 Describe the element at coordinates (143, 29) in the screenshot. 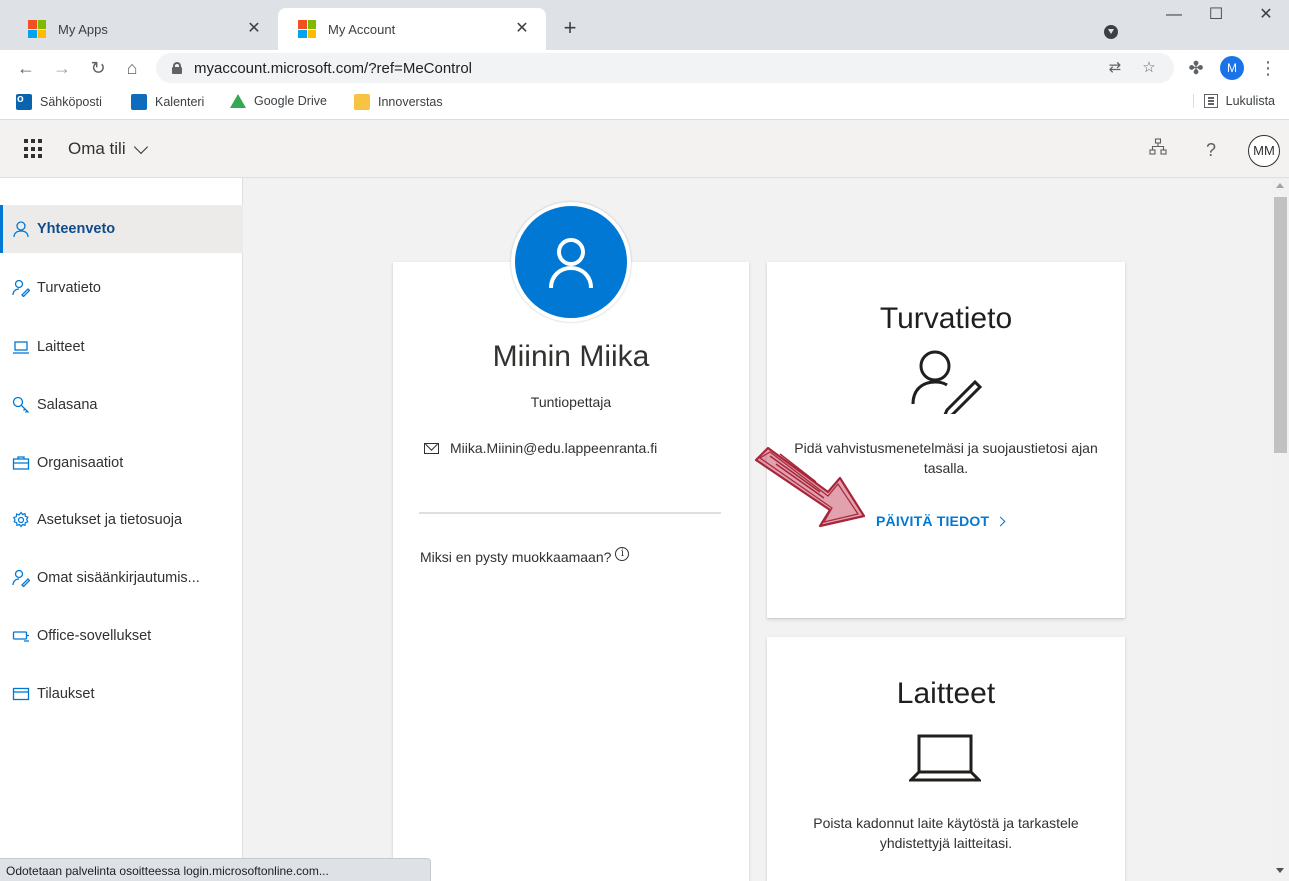

I see `tab-my-apps: My Apps ✕` at that location.